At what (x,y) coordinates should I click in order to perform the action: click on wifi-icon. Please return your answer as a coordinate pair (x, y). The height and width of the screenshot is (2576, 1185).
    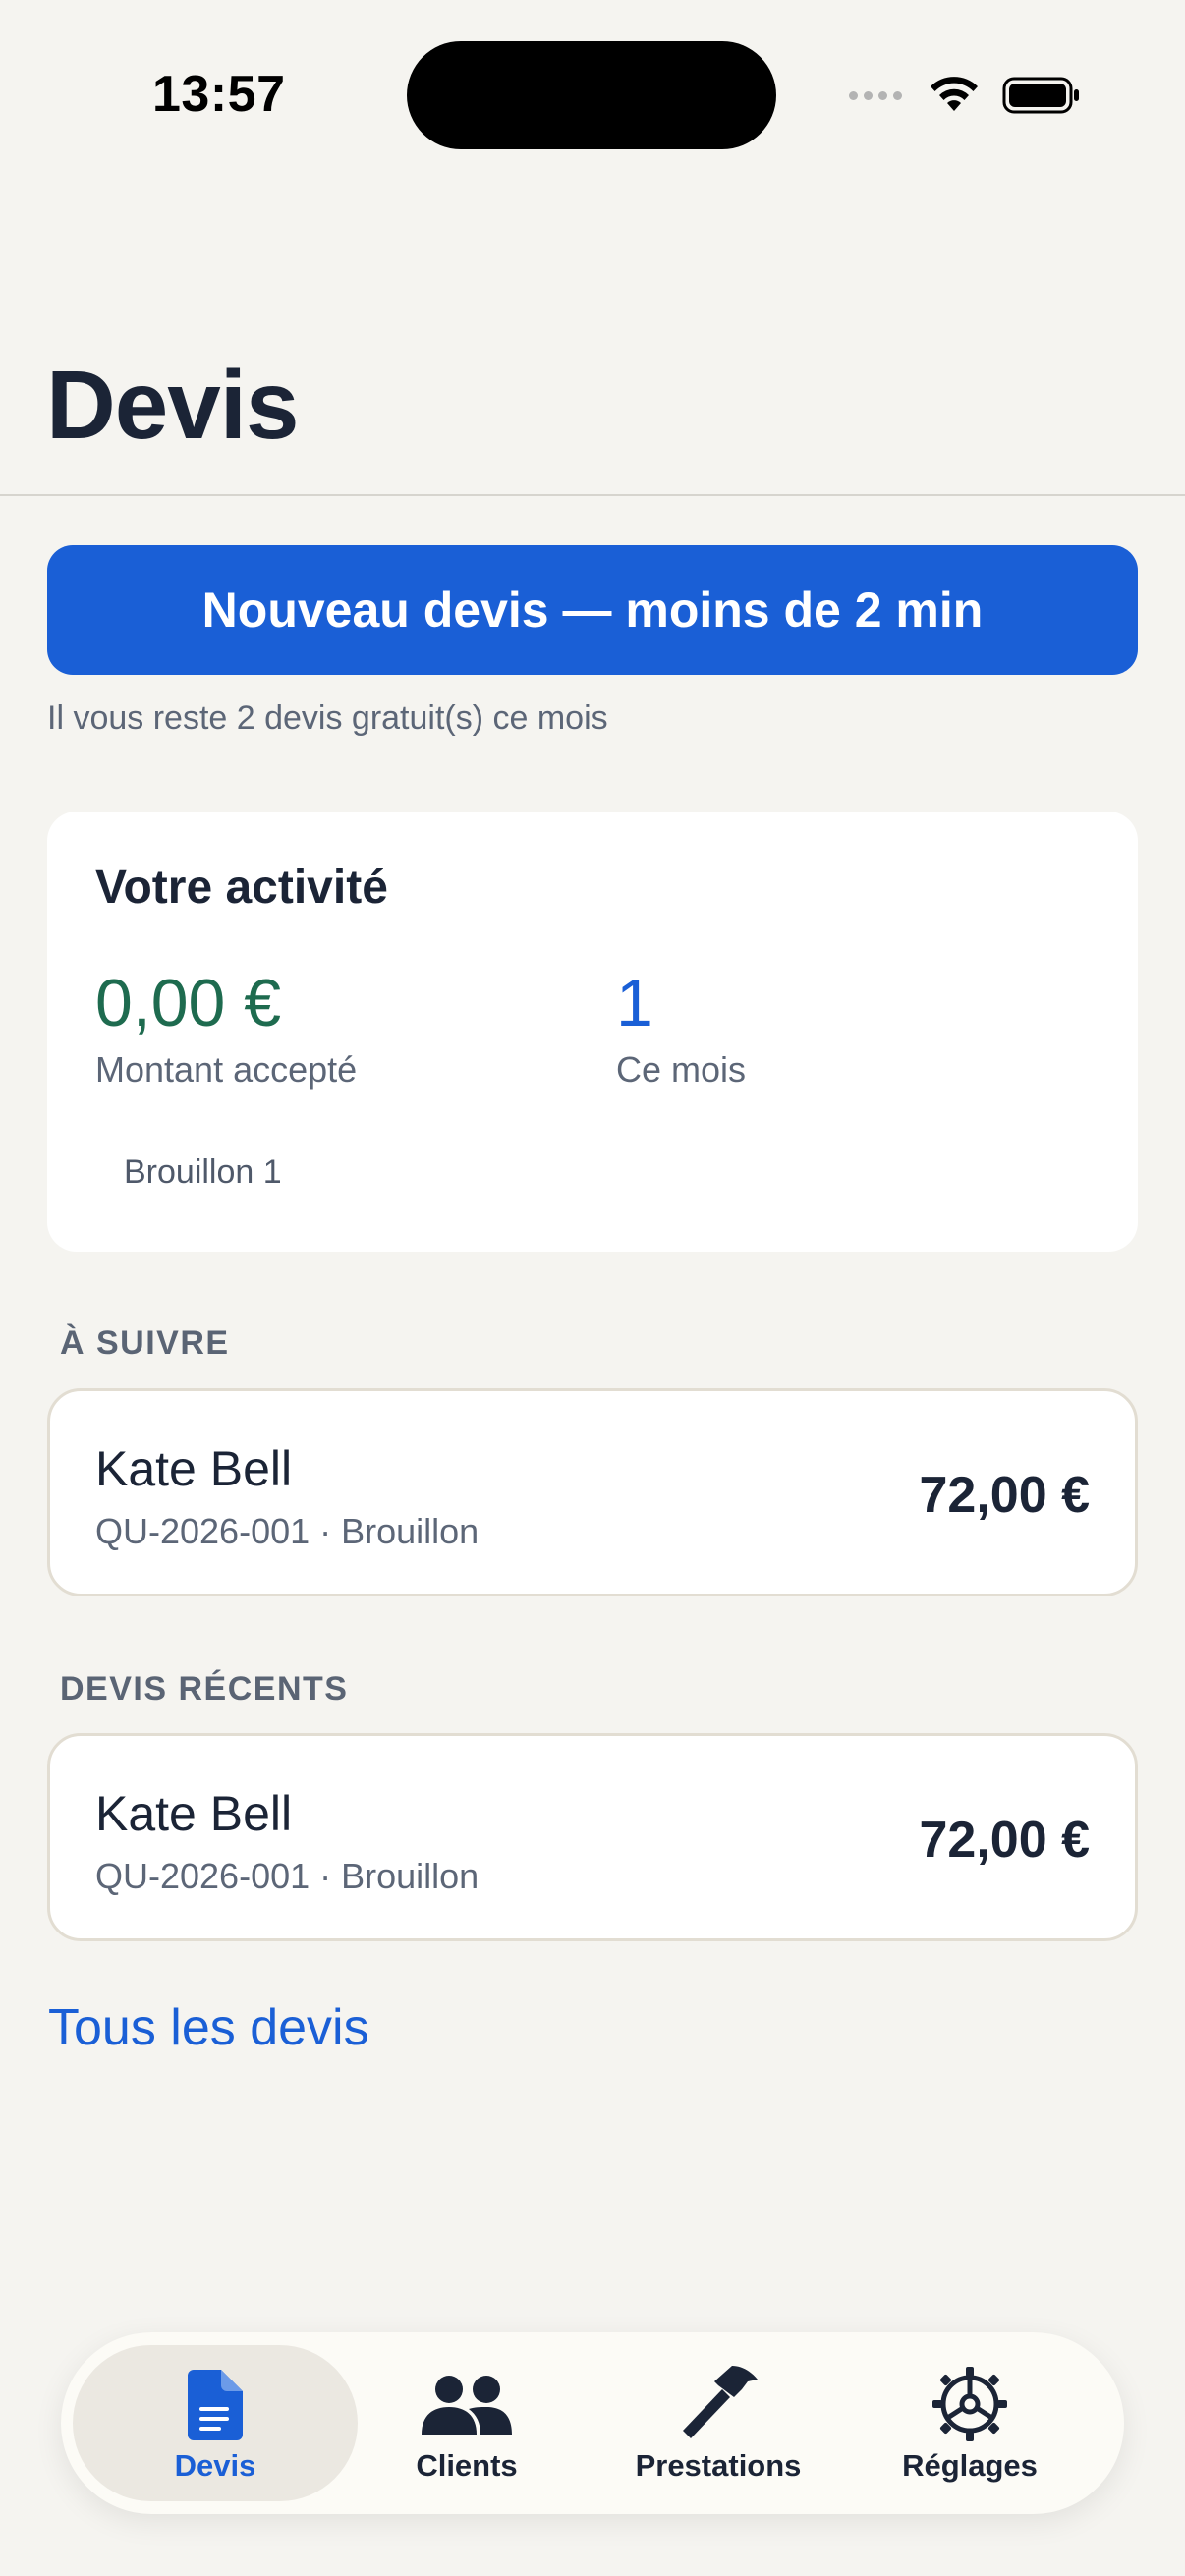
    Looking at the image, I should click on (955, 94).